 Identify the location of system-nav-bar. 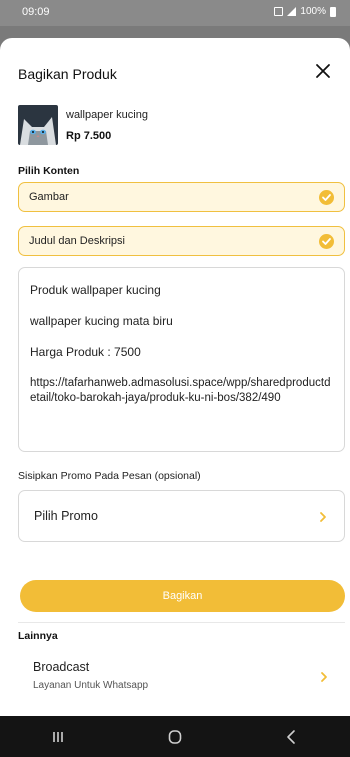
(175, 736).